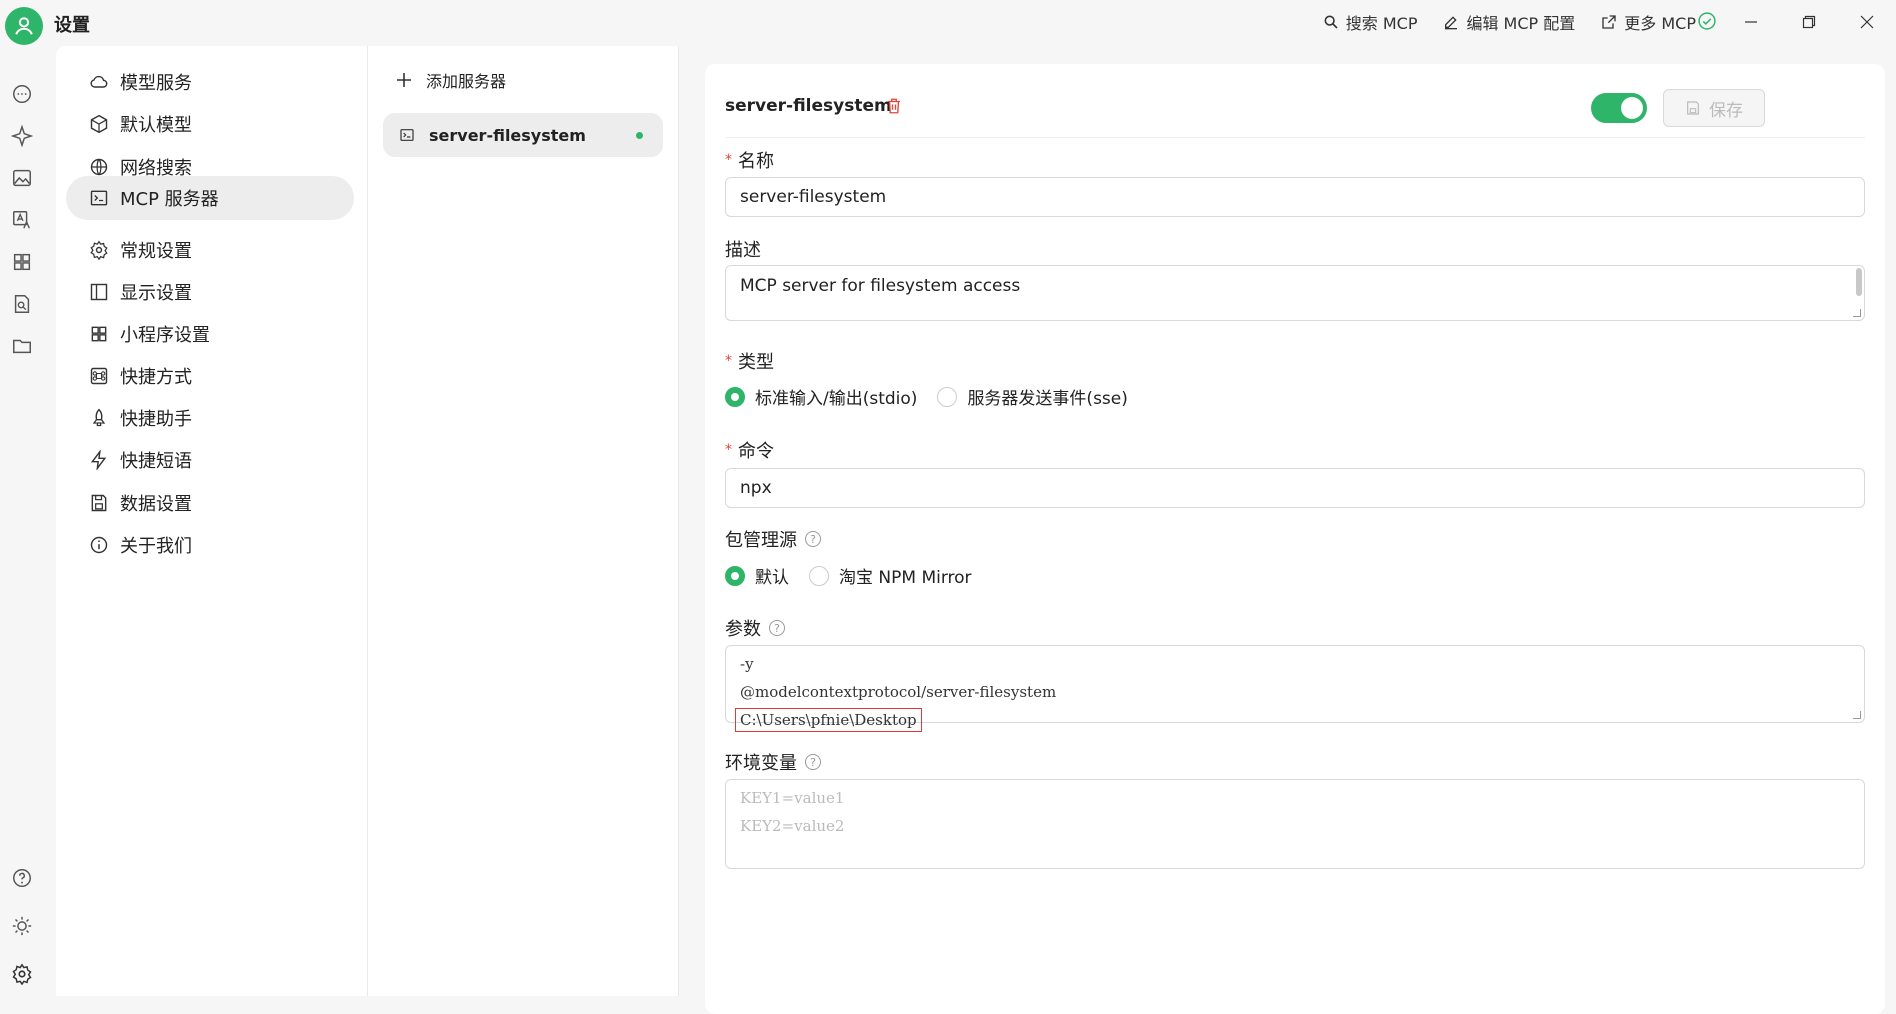  What do you see at coordinates (22, 220) in the screenshot?
I see `translate-icon` at bounding box center [22, 220].